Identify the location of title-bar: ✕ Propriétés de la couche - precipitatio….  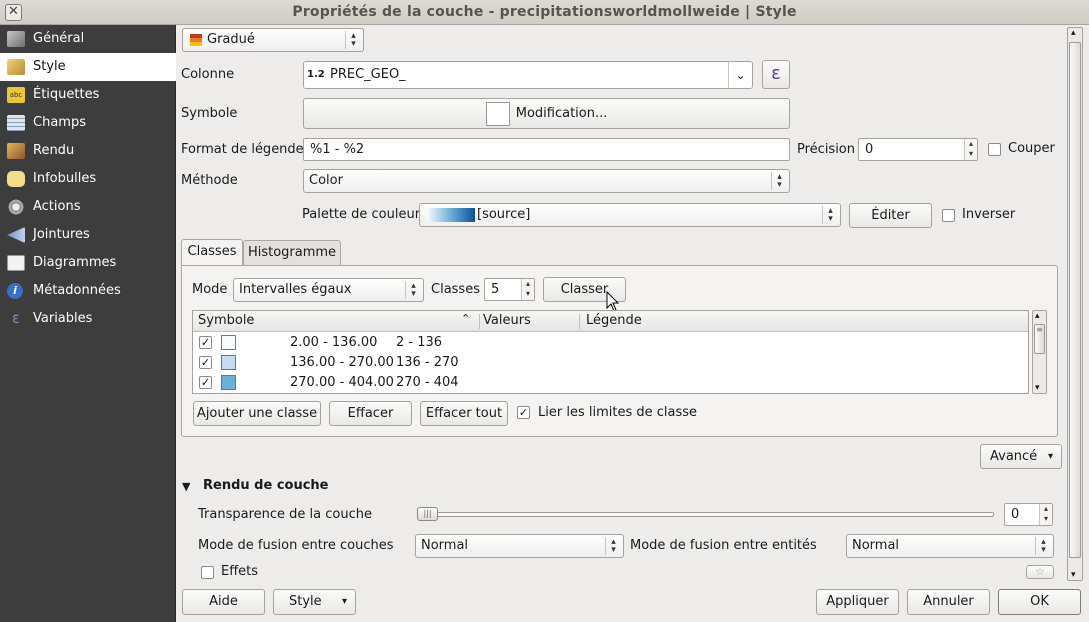
(544, 12).